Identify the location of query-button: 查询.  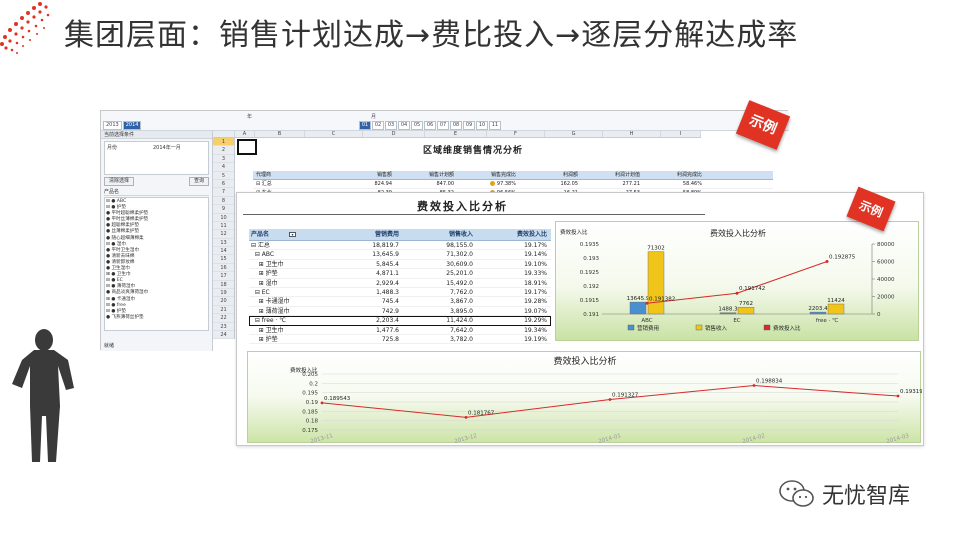
(198, 181).